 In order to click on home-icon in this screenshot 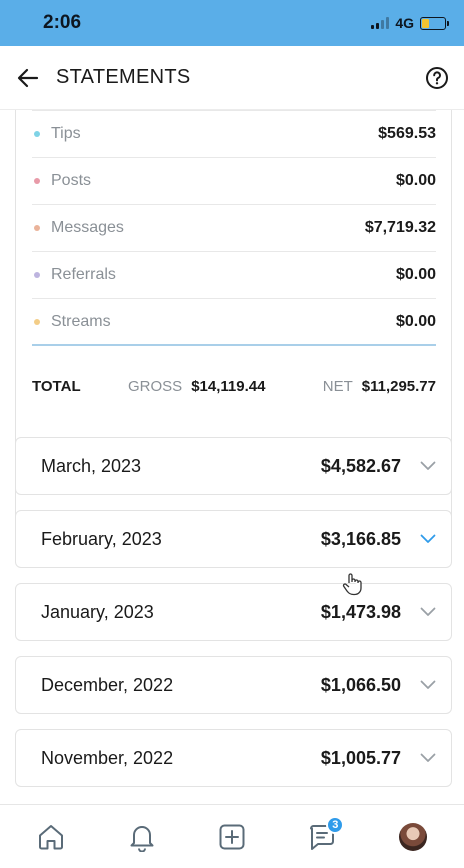, I will do `click(51, 836)`.